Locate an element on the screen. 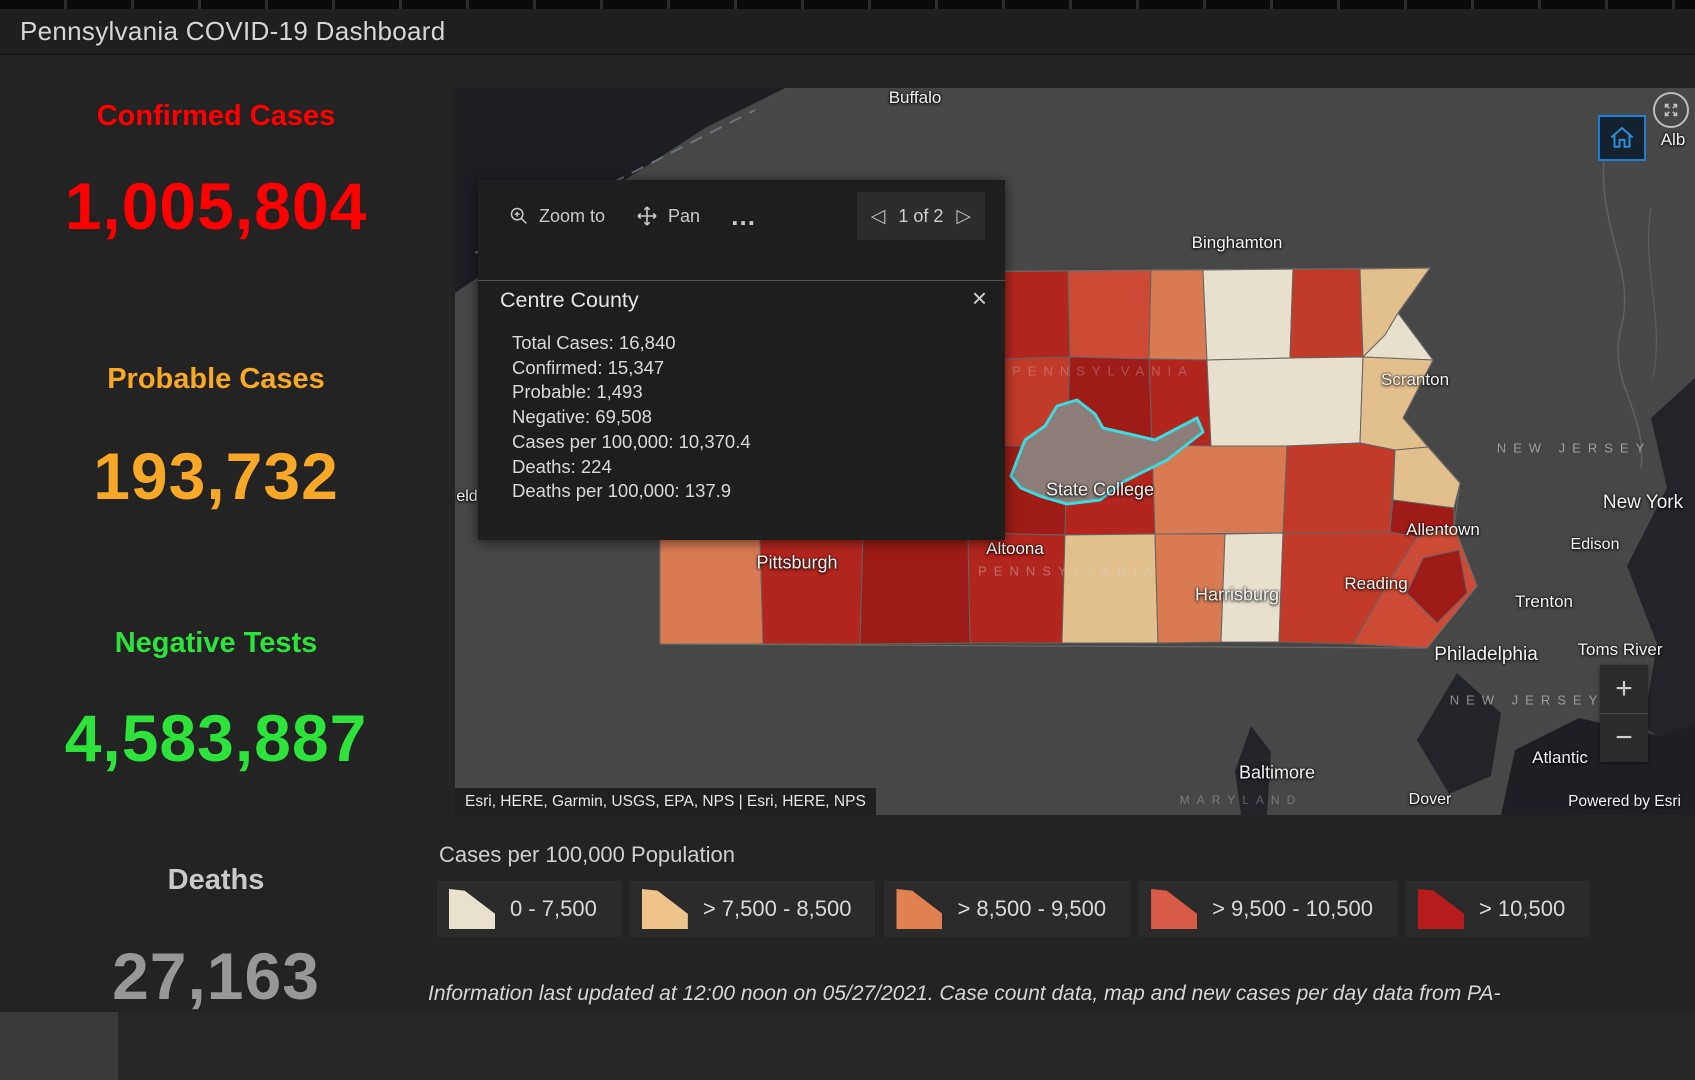 This screenshot has height=1080, width=1695. negative-tests-label: Negative Tests is located at coordinates (216, 643).